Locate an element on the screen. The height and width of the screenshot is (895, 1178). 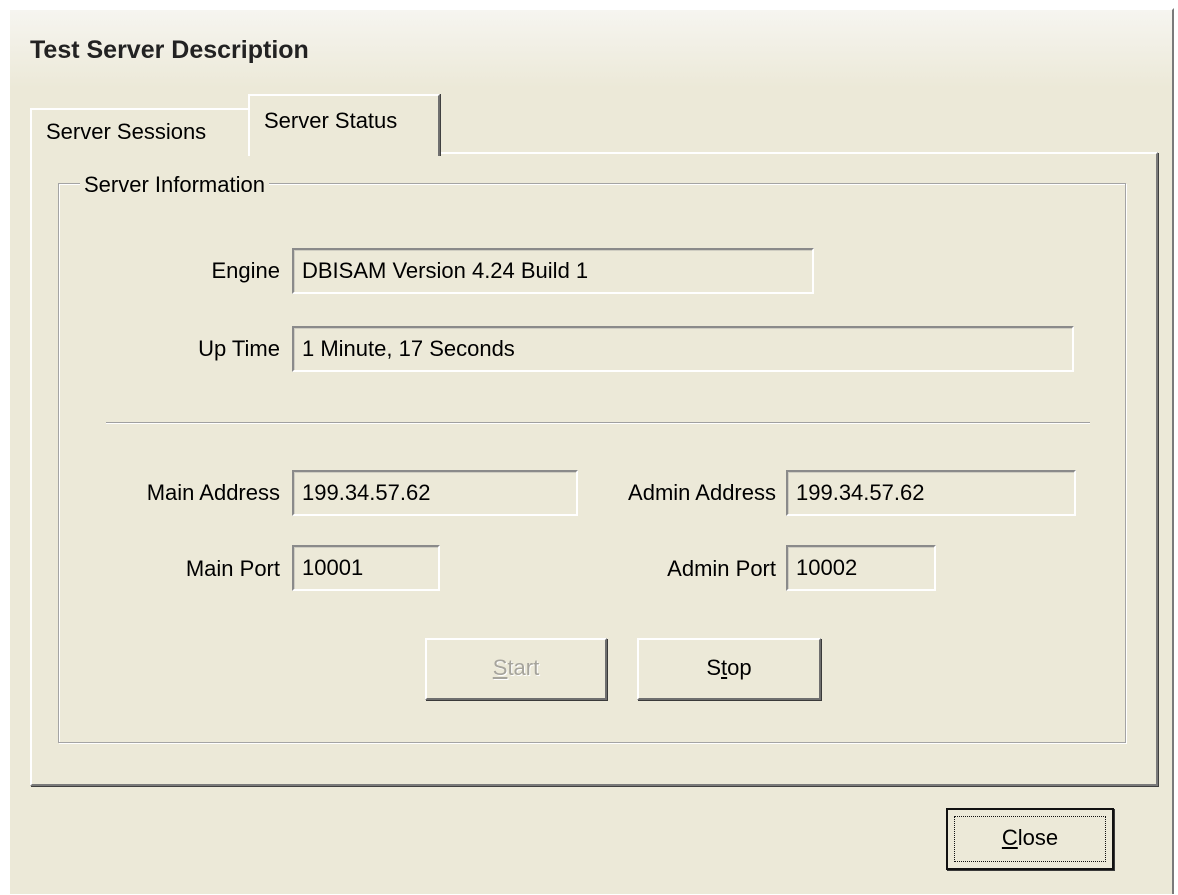
title-bar: Test Server Description is located at coordinates (591, 49).